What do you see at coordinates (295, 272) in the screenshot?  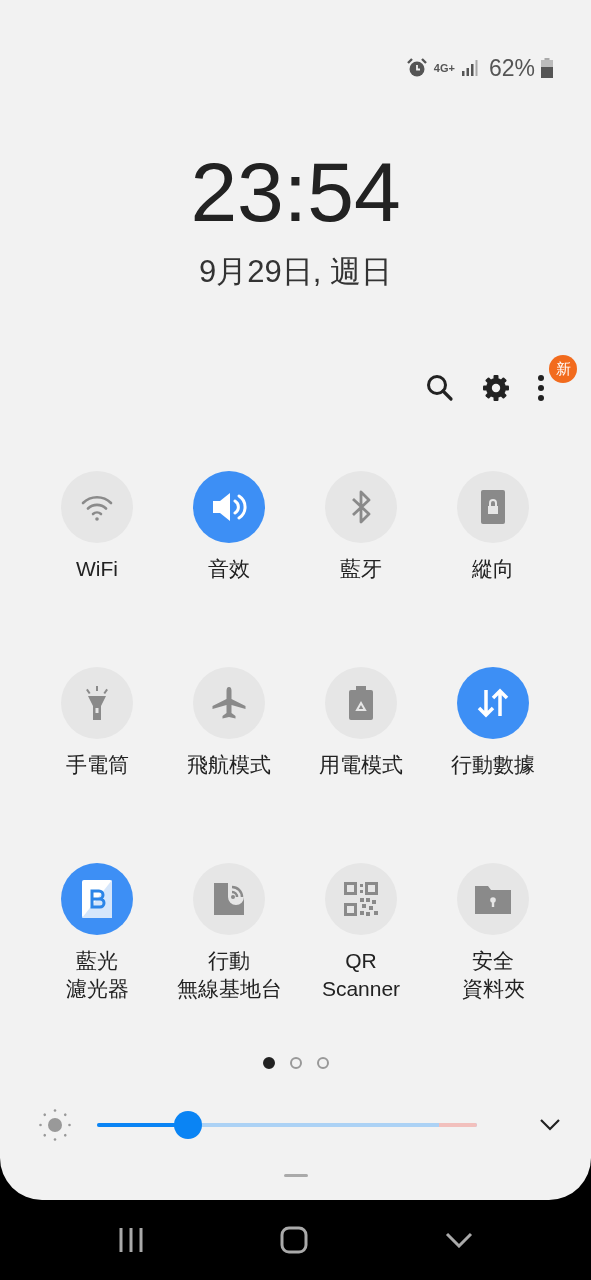 I see `clock-date: 9月29日, 週日` at bounding box center [295, 272].